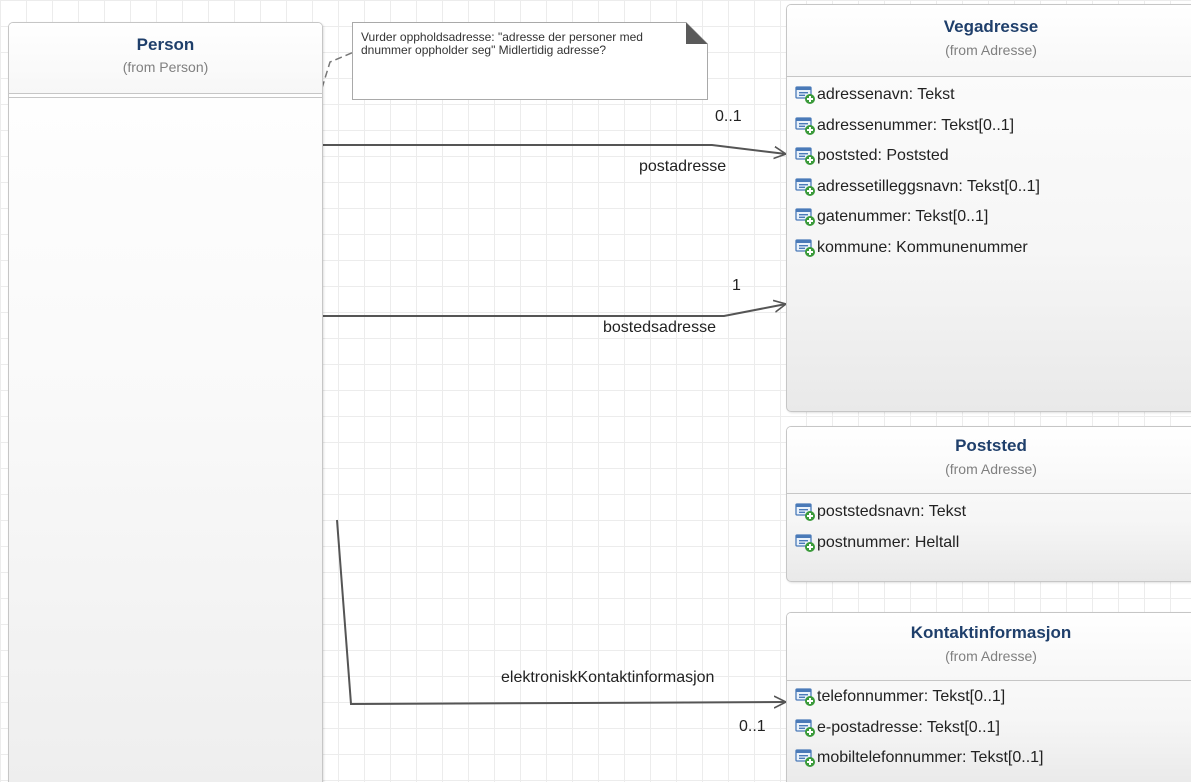  I want to click on vegadresse-attribute: adressetilleggsnavn: Tekst[0..1], so click(989, 187).